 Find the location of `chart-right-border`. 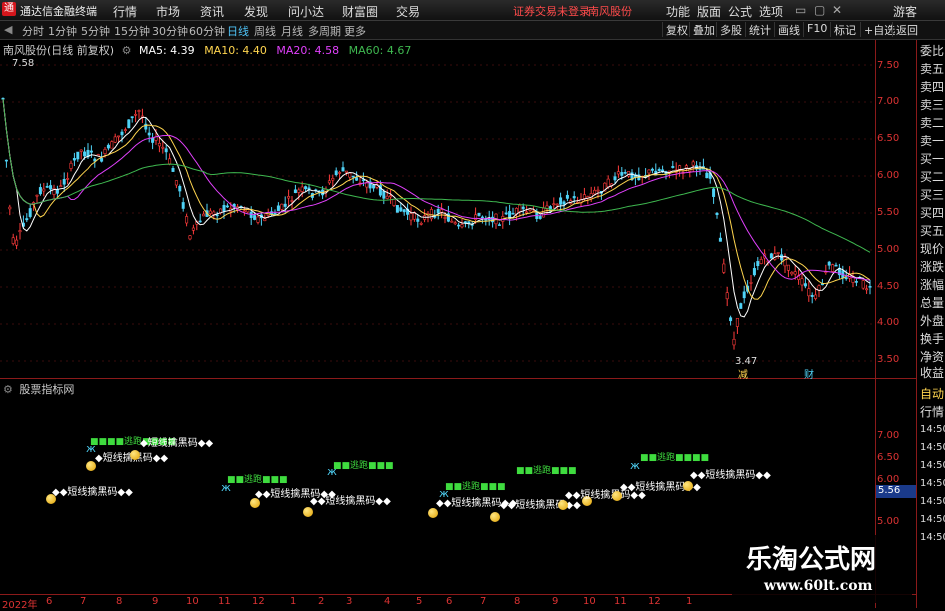

chart-right-border is located at coordinates (875, 324).